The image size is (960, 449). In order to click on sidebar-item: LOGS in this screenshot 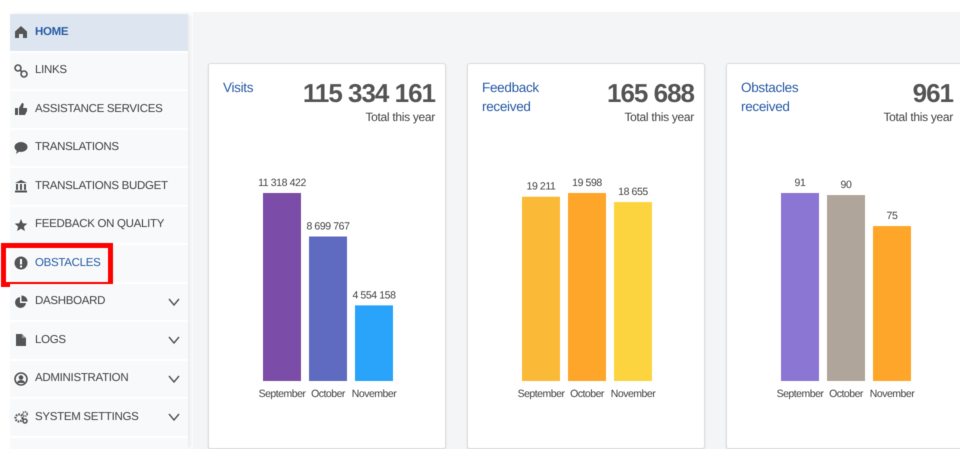, I will do `click(99, 341)`.